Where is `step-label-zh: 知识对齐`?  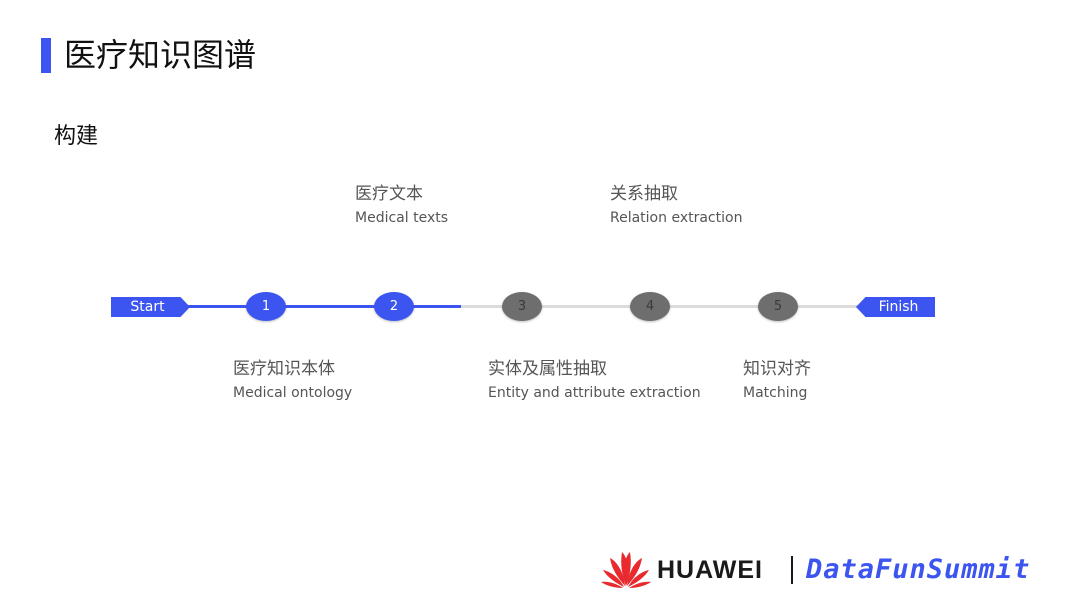 step-label-zh: 知识对齐 is located at coordinates (777, 369).